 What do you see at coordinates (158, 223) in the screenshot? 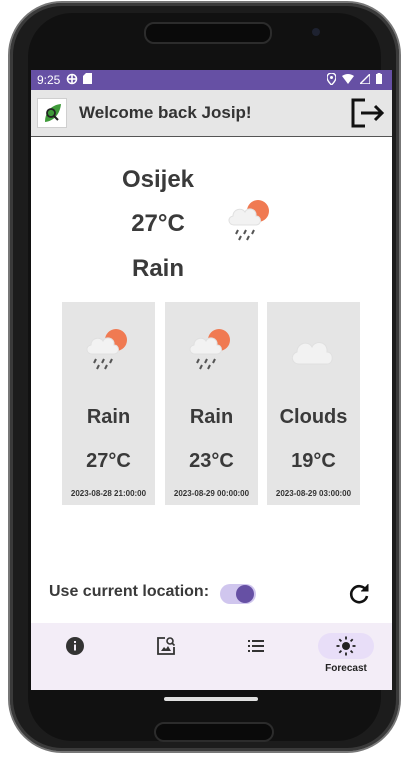
I see `current-temperature: 27°C` at bounding box center [158, 223].